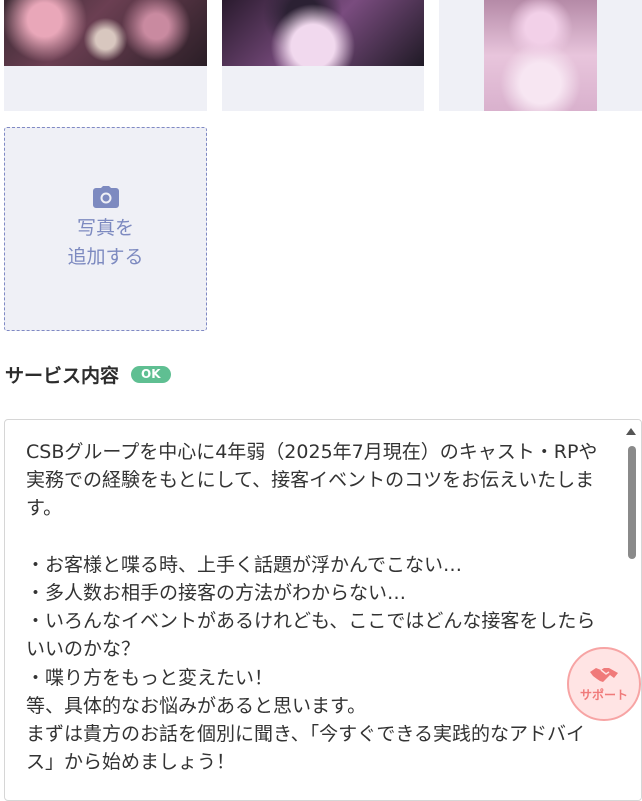  I want to click on handshake-icon, so click(604, 674).